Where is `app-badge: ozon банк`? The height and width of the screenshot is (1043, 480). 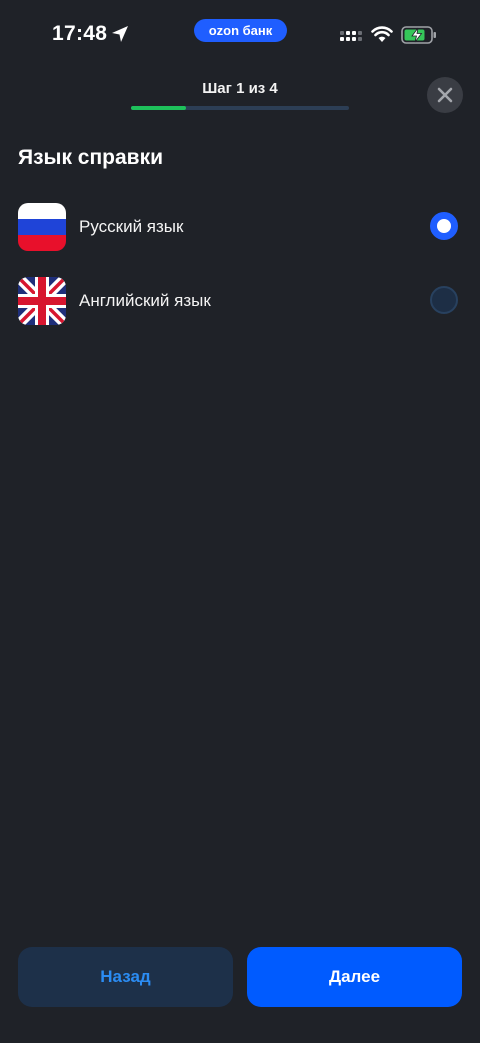
app-badge: ozon банк is located at coordinates (240, 30).